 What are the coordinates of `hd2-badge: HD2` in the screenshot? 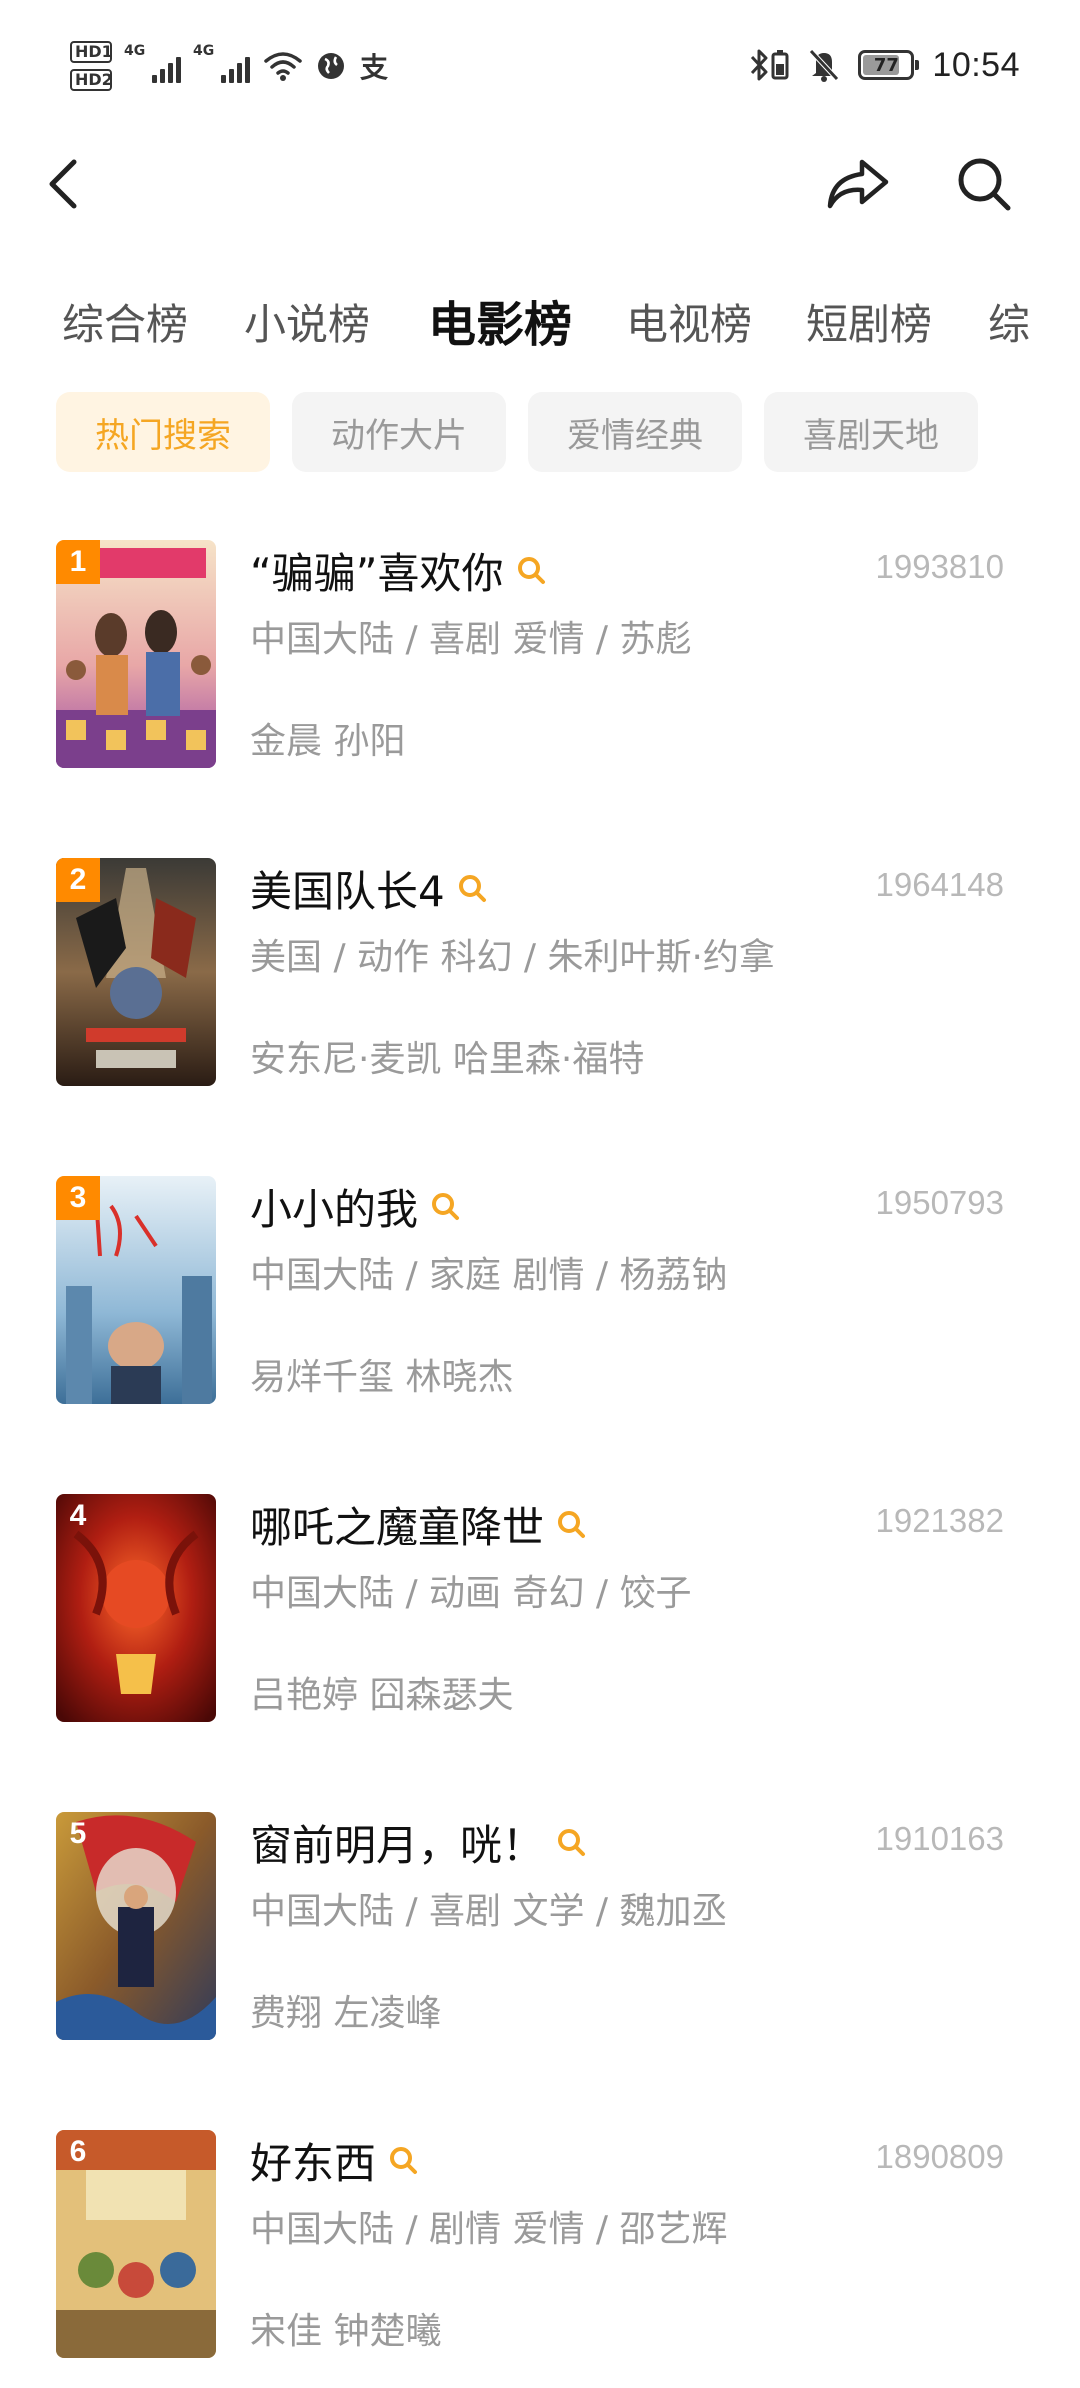 It's located at (91, 80).